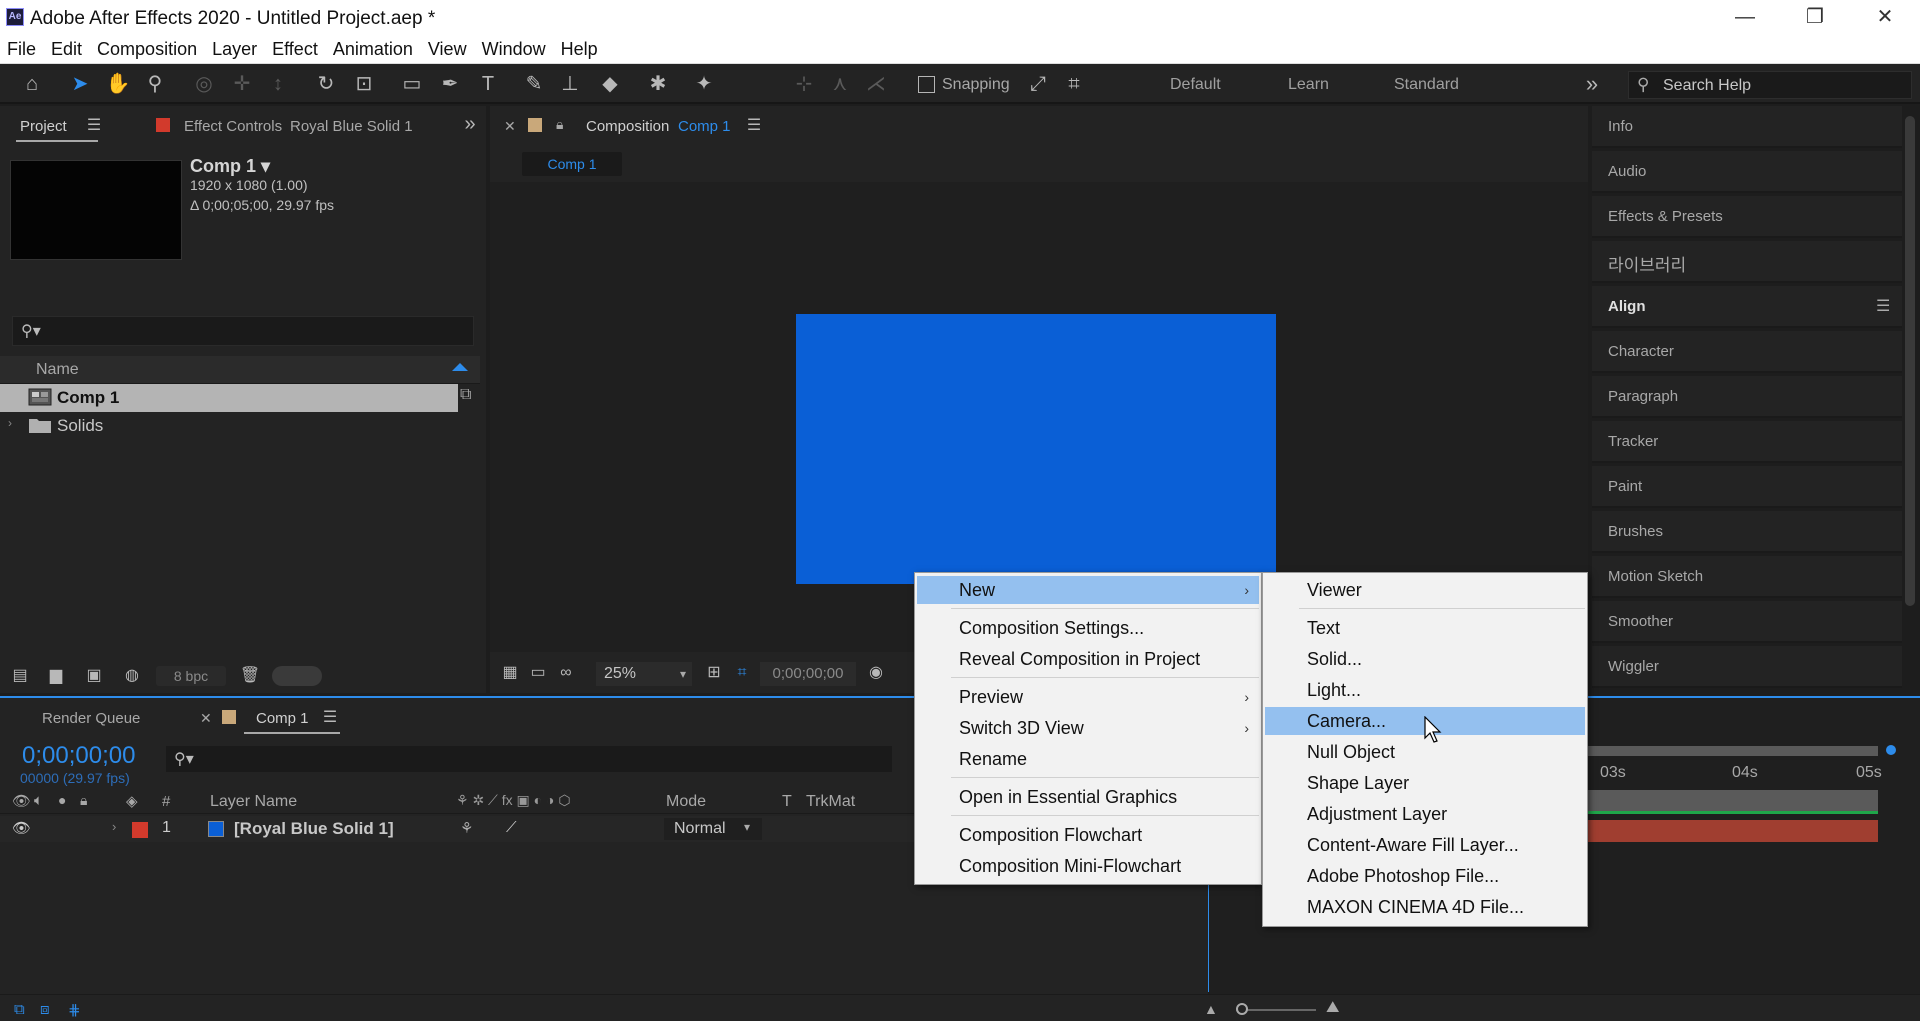 This screenshot has height=1021, width=1920. I want to click on view-axis-icon: ⋌, so click(876, 84).